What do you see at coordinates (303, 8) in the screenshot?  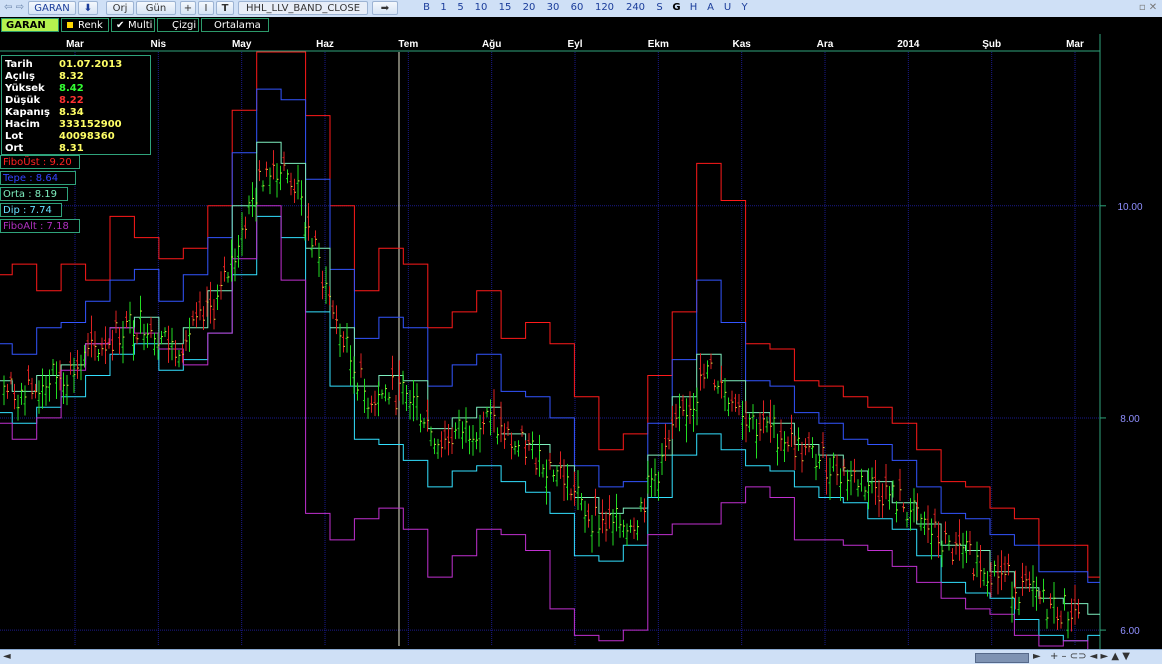 I see `formula-field: HHL_LLV_BAND_CLOSE` at bounding box center [303, 8].